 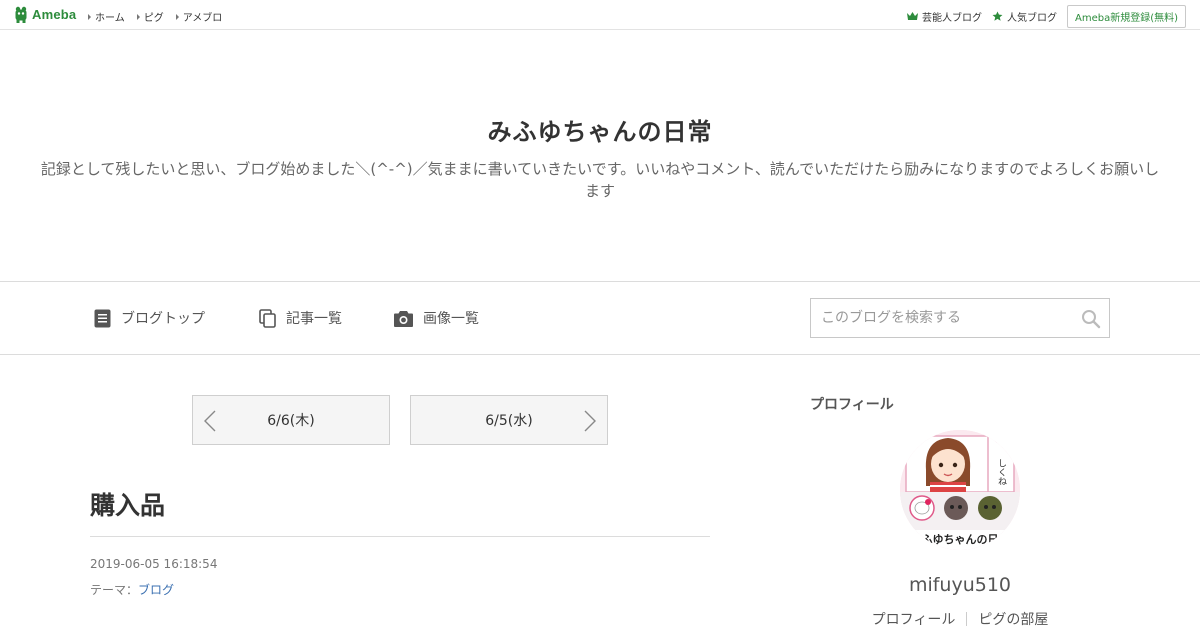 What do you see at coordinates (114, 590) in the screenshot?
I see `entry-theme-prefix: テーマ：` at bounding box center [114, 590].